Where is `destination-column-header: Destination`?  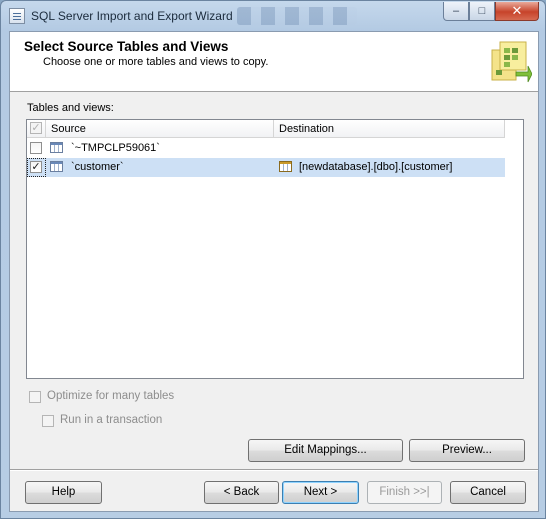
destination-column-header: Destination is located at coordinates (389, 129).